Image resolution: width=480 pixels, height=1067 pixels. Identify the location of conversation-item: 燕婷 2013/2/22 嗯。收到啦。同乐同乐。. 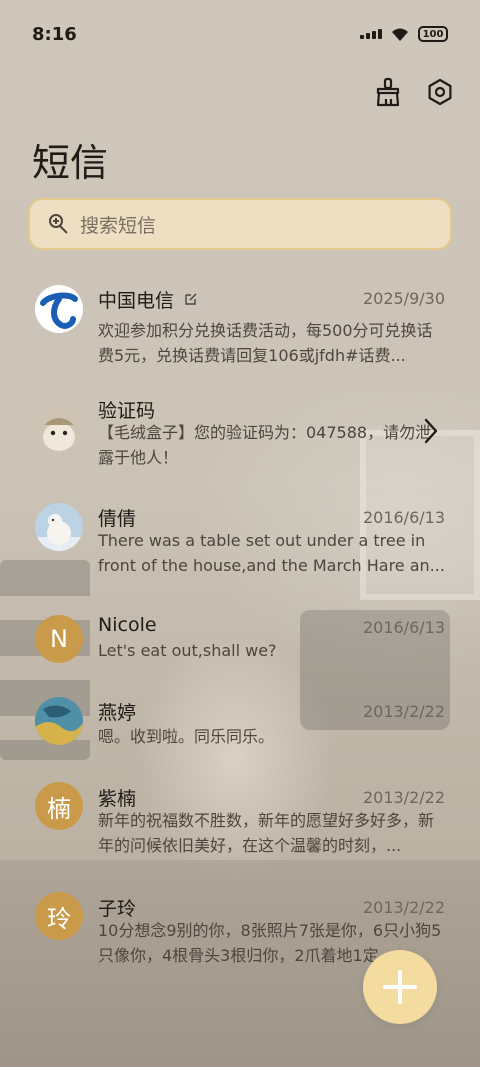
(240, 744).